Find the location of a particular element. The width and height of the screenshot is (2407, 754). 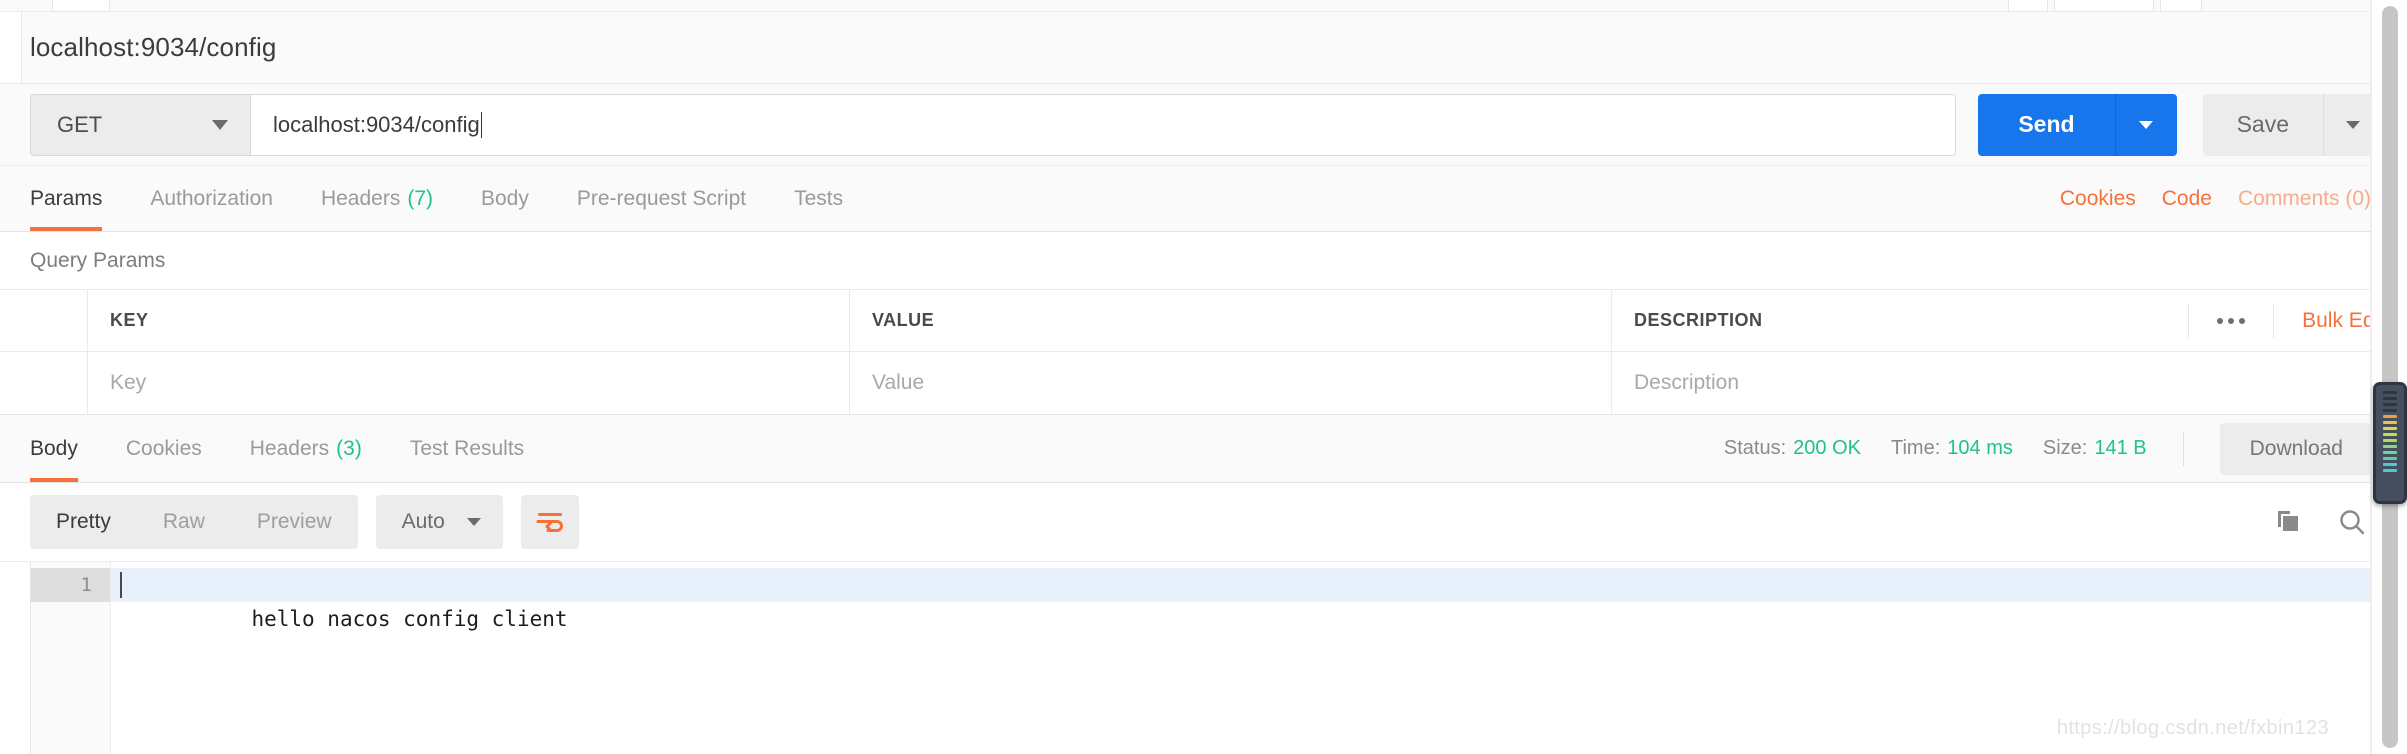

tab-pre-request-script: Pre-request Script is located at coordinates (661, 198).